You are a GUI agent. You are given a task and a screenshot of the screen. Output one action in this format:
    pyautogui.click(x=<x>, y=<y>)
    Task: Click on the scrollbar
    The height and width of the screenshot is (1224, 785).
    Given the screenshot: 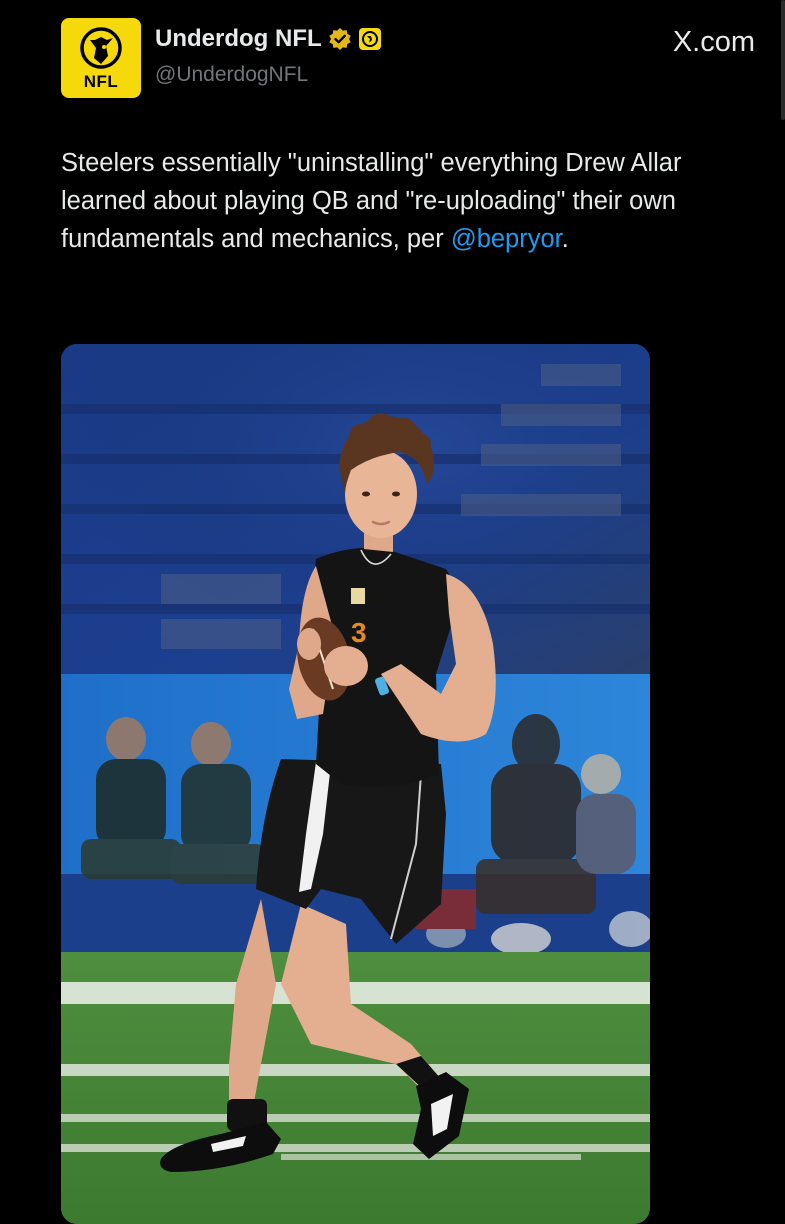 What is the action you would take?
    pyautogui.click(x=783, y=60)
    